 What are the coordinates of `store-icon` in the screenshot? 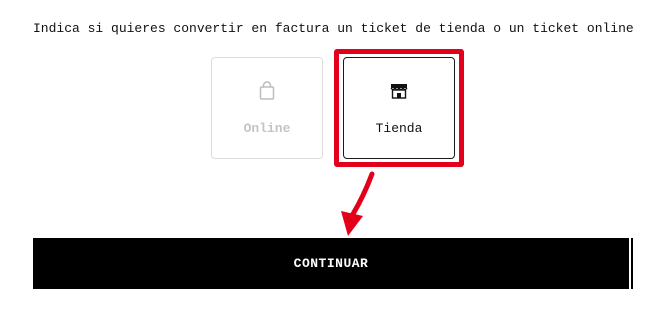 It's located at (399, 91).